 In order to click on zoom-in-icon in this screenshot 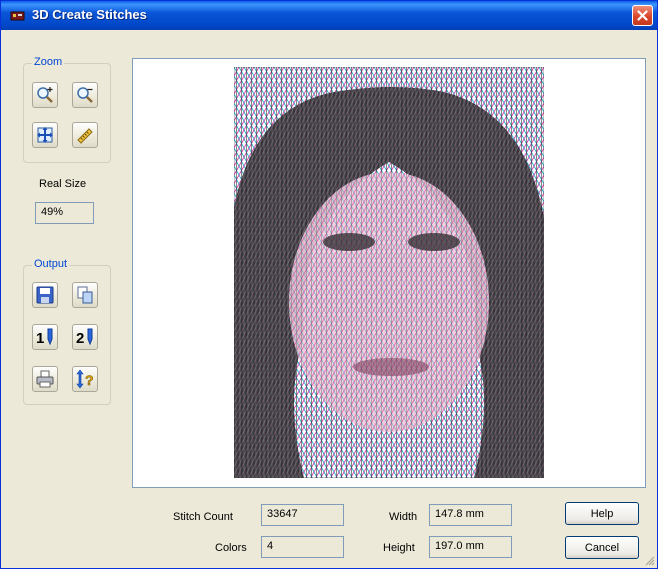, I will do `click(45, 95)`.